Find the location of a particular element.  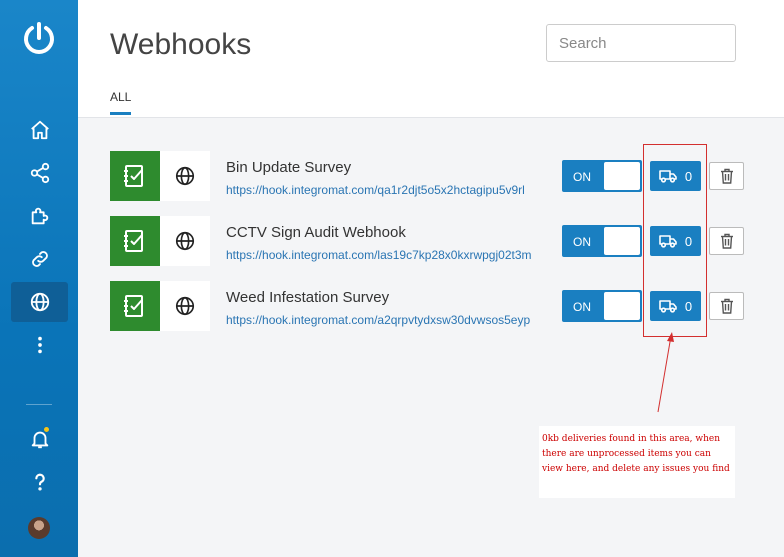

nav-scenarios is located at coordinates (39, 173).